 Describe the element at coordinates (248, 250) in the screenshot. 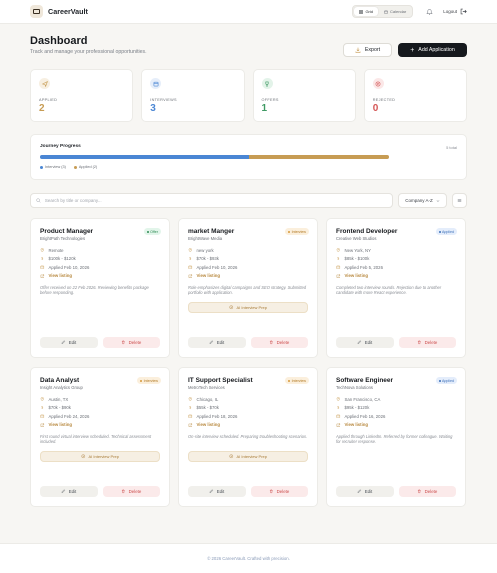

I see `location-row: new york` at that location.